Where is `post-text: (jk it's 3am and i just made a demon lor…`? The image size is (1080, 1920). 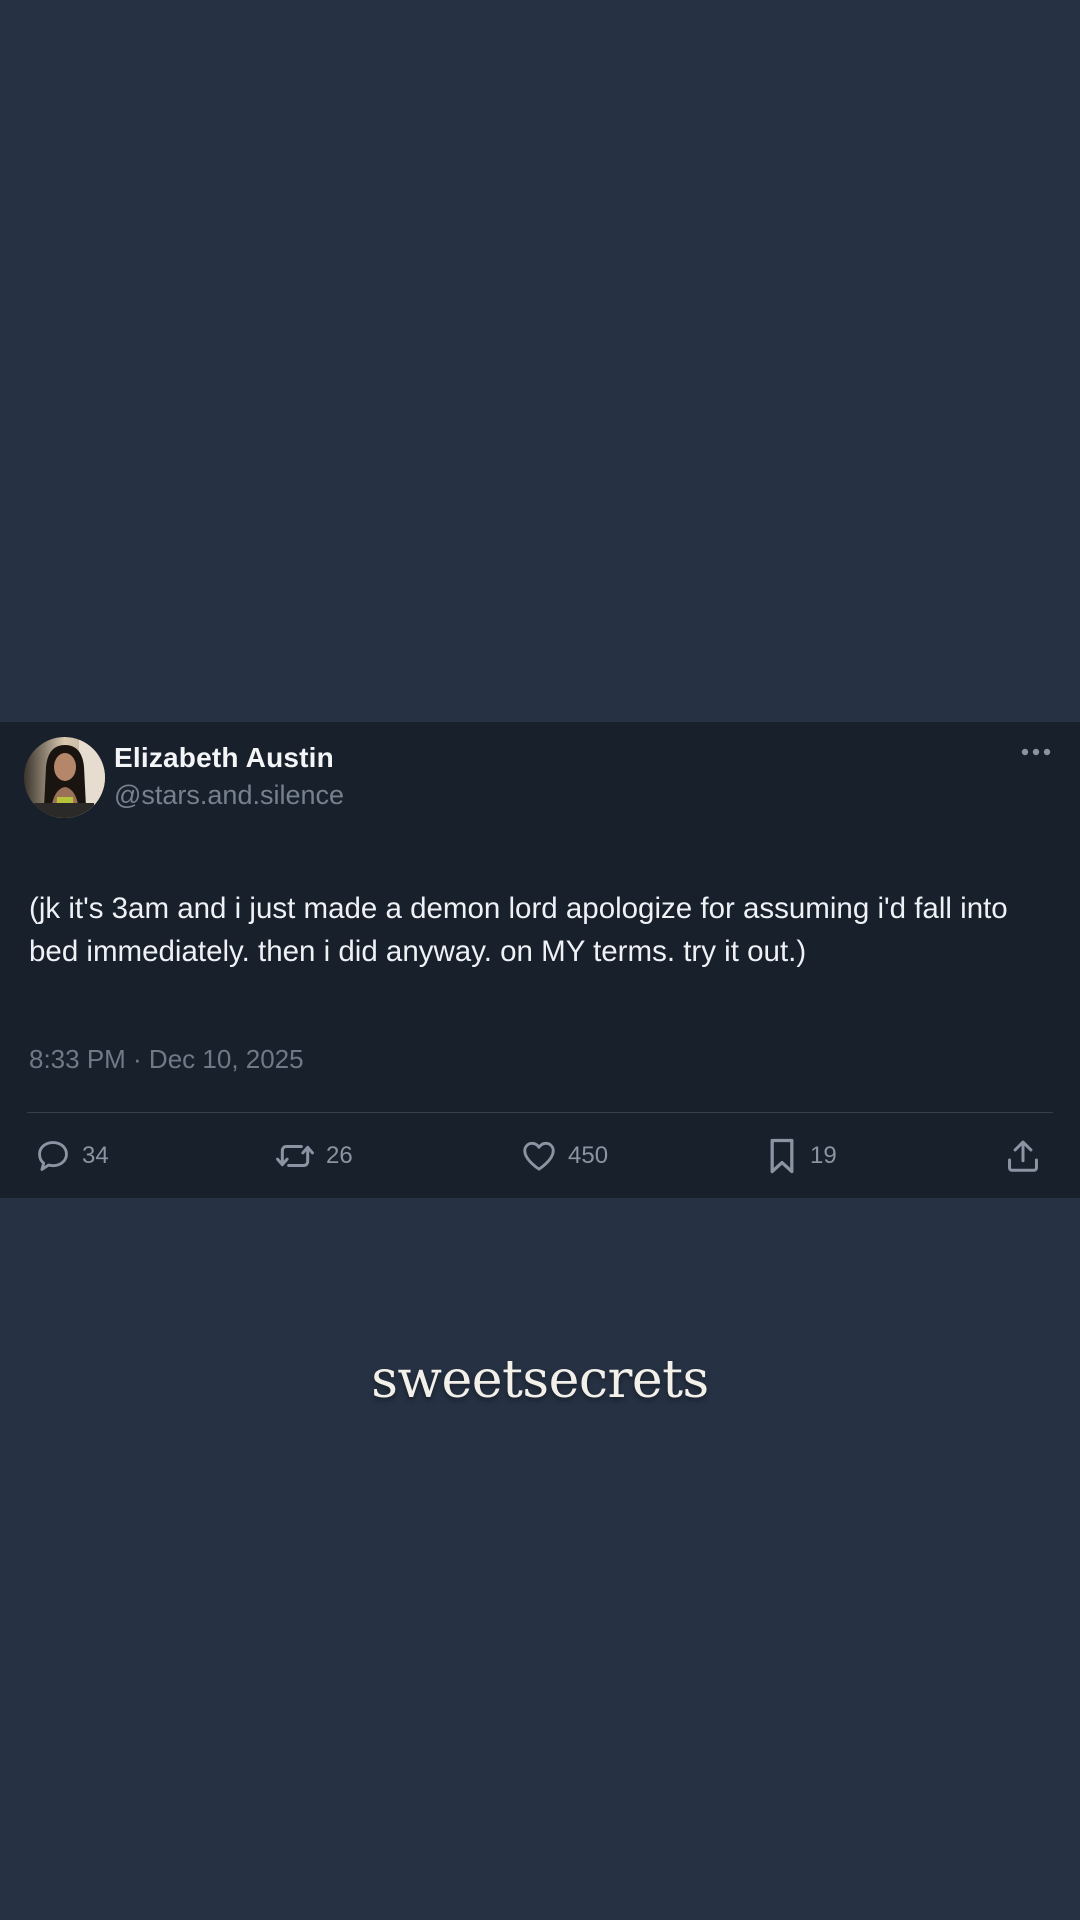
post-text: (jk it's 3am and i just made a demon lor… is located at coordinates (518, 930).